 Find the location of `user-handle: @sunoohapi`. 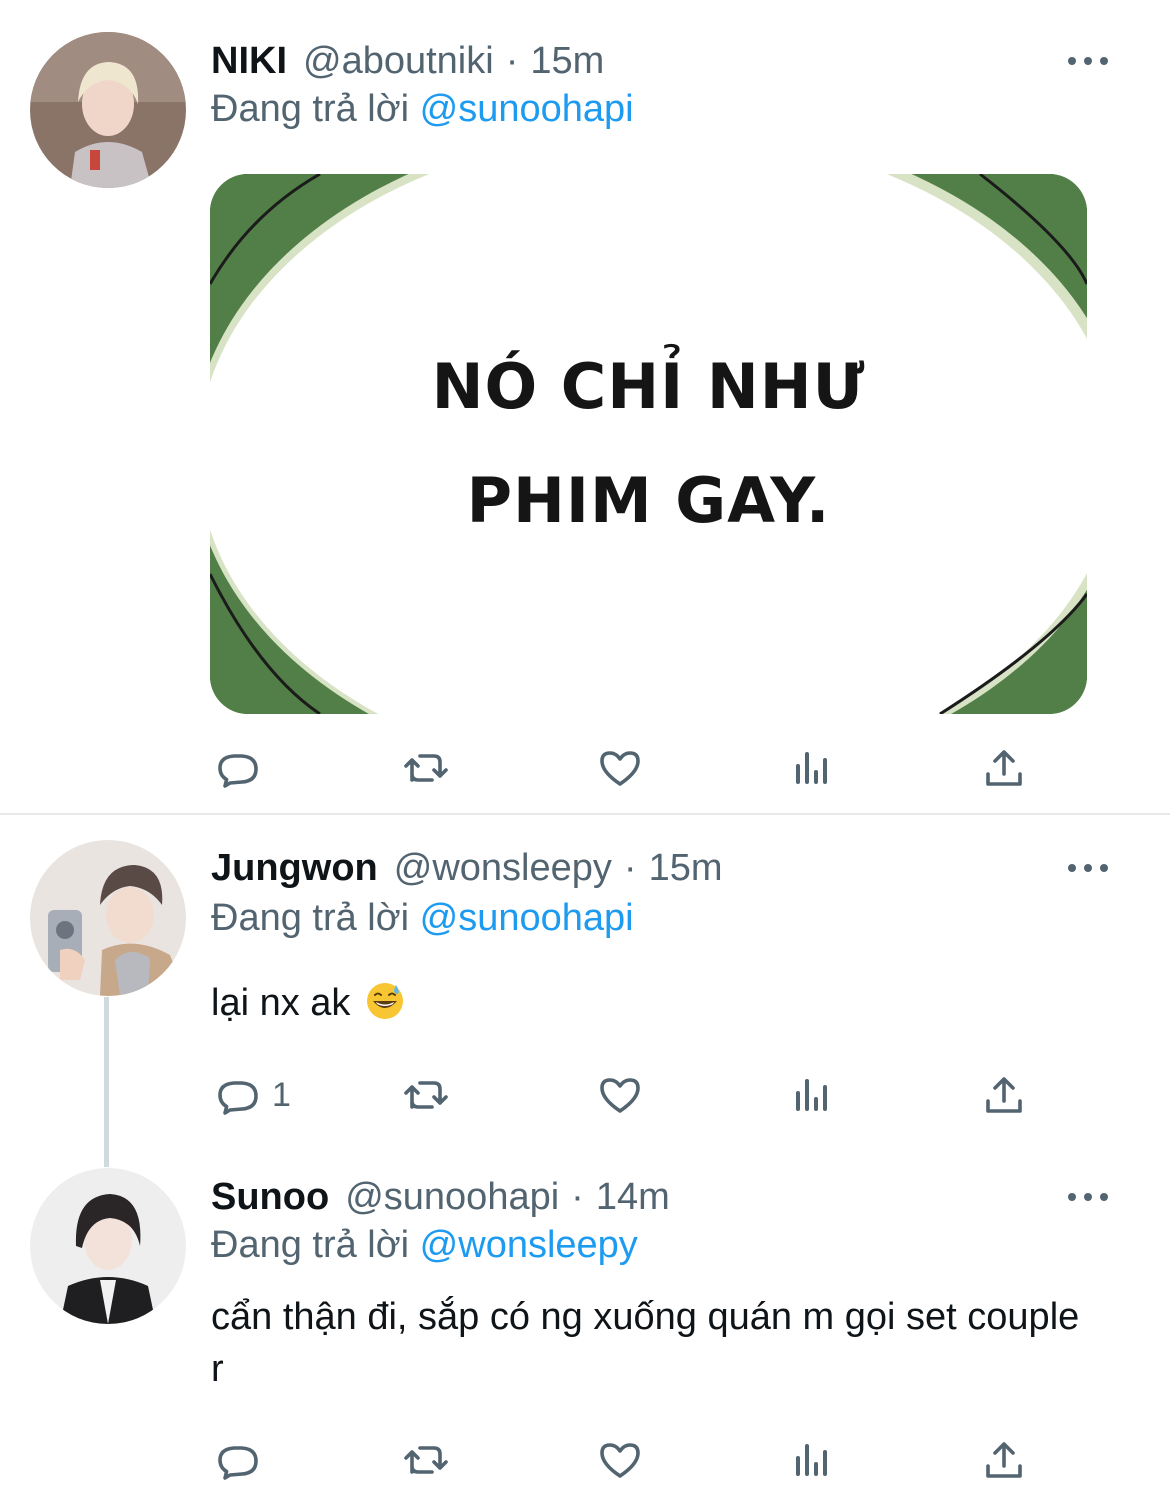

user-handle: @sunoohapi is located at coordinates (452, 1197).